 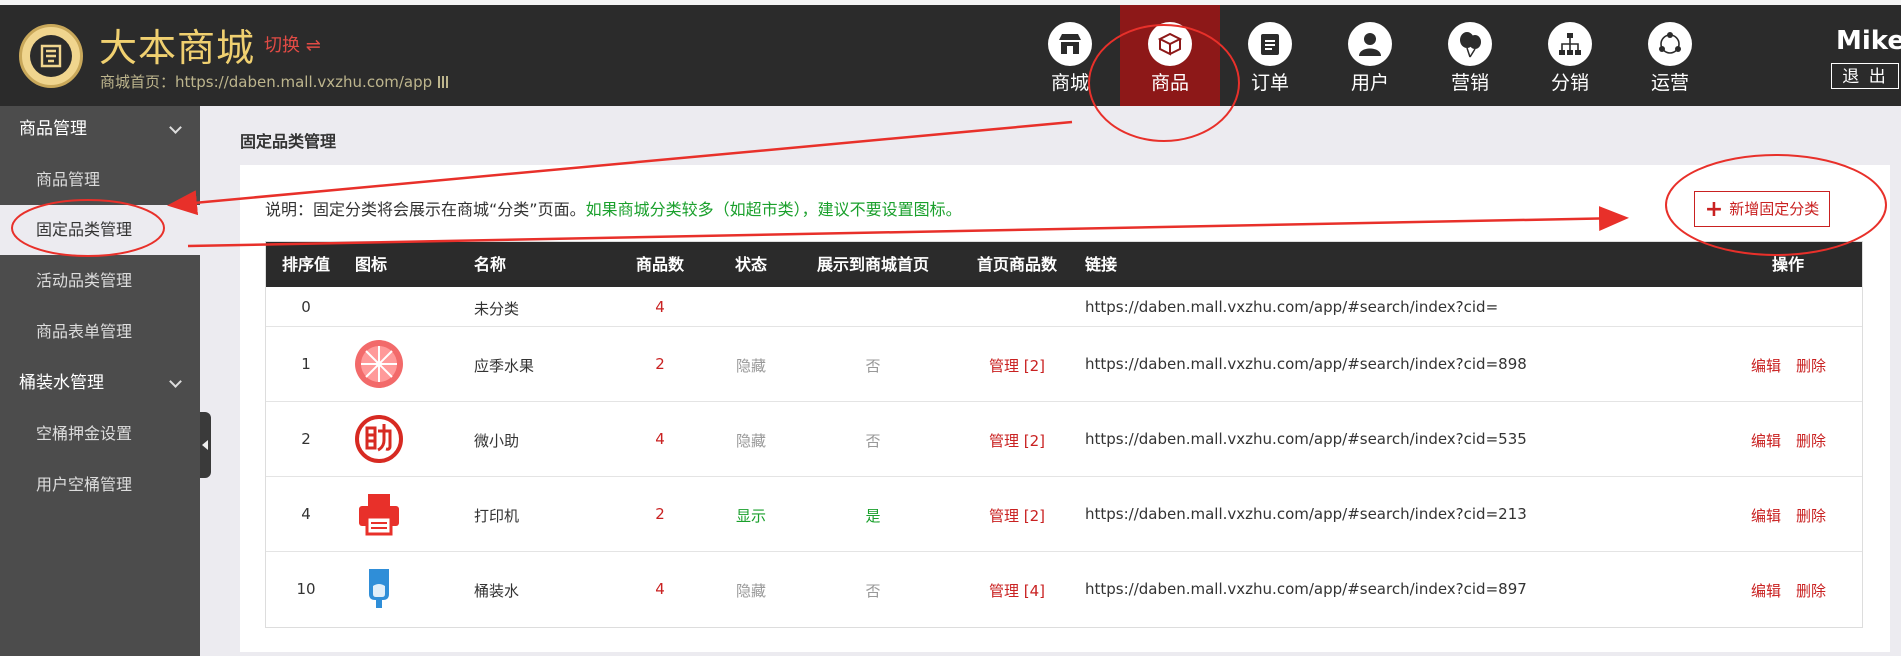 I want to click on water-bottle-icon, so click(x=379, y=589).